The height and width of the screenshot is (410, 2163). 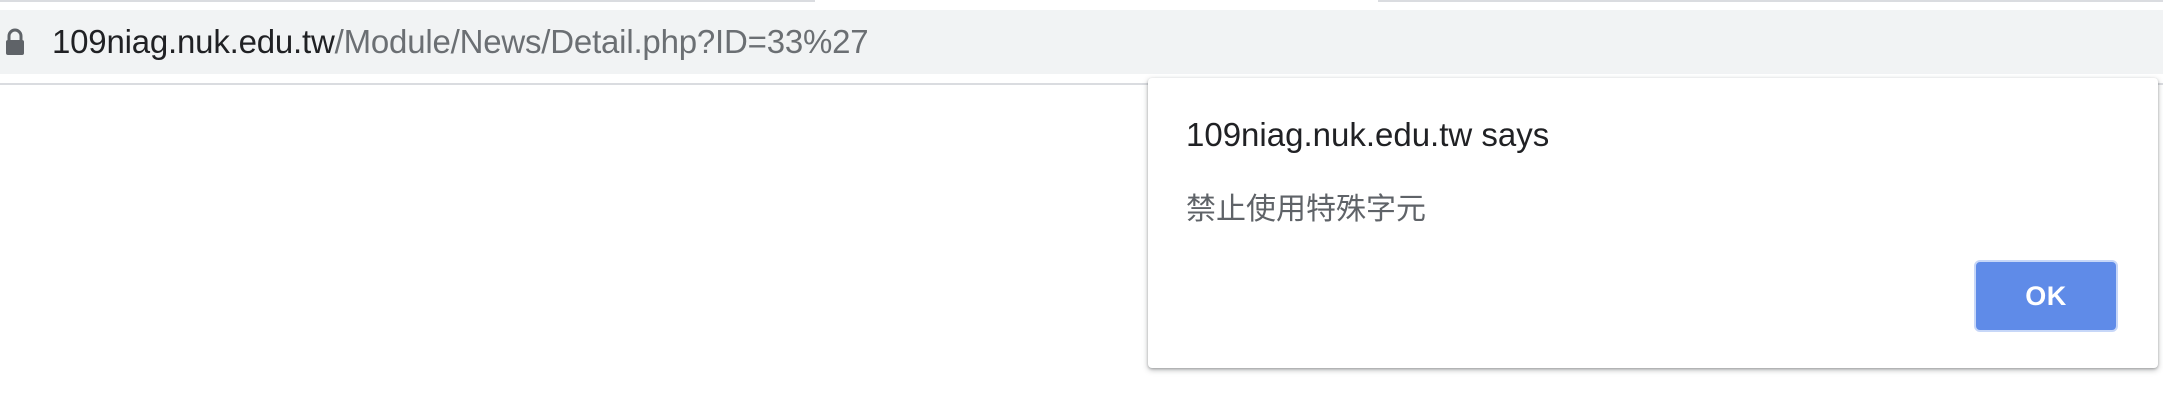 What do you see at coordinates (1770, 1) in the screenshot?
I see `tab-strip-line-right` at bounding box center [1770, 1].